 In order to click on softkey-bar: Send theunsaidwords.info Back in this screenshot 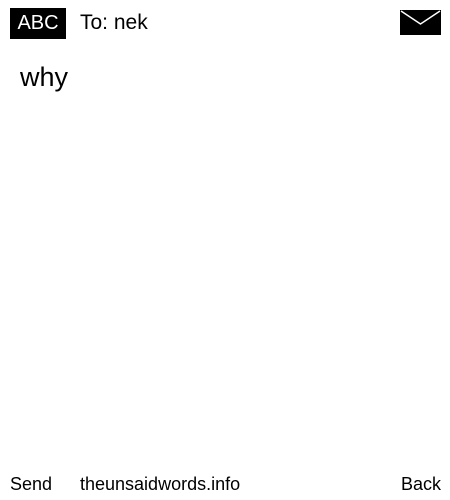, I will do `click(225, 484)`.